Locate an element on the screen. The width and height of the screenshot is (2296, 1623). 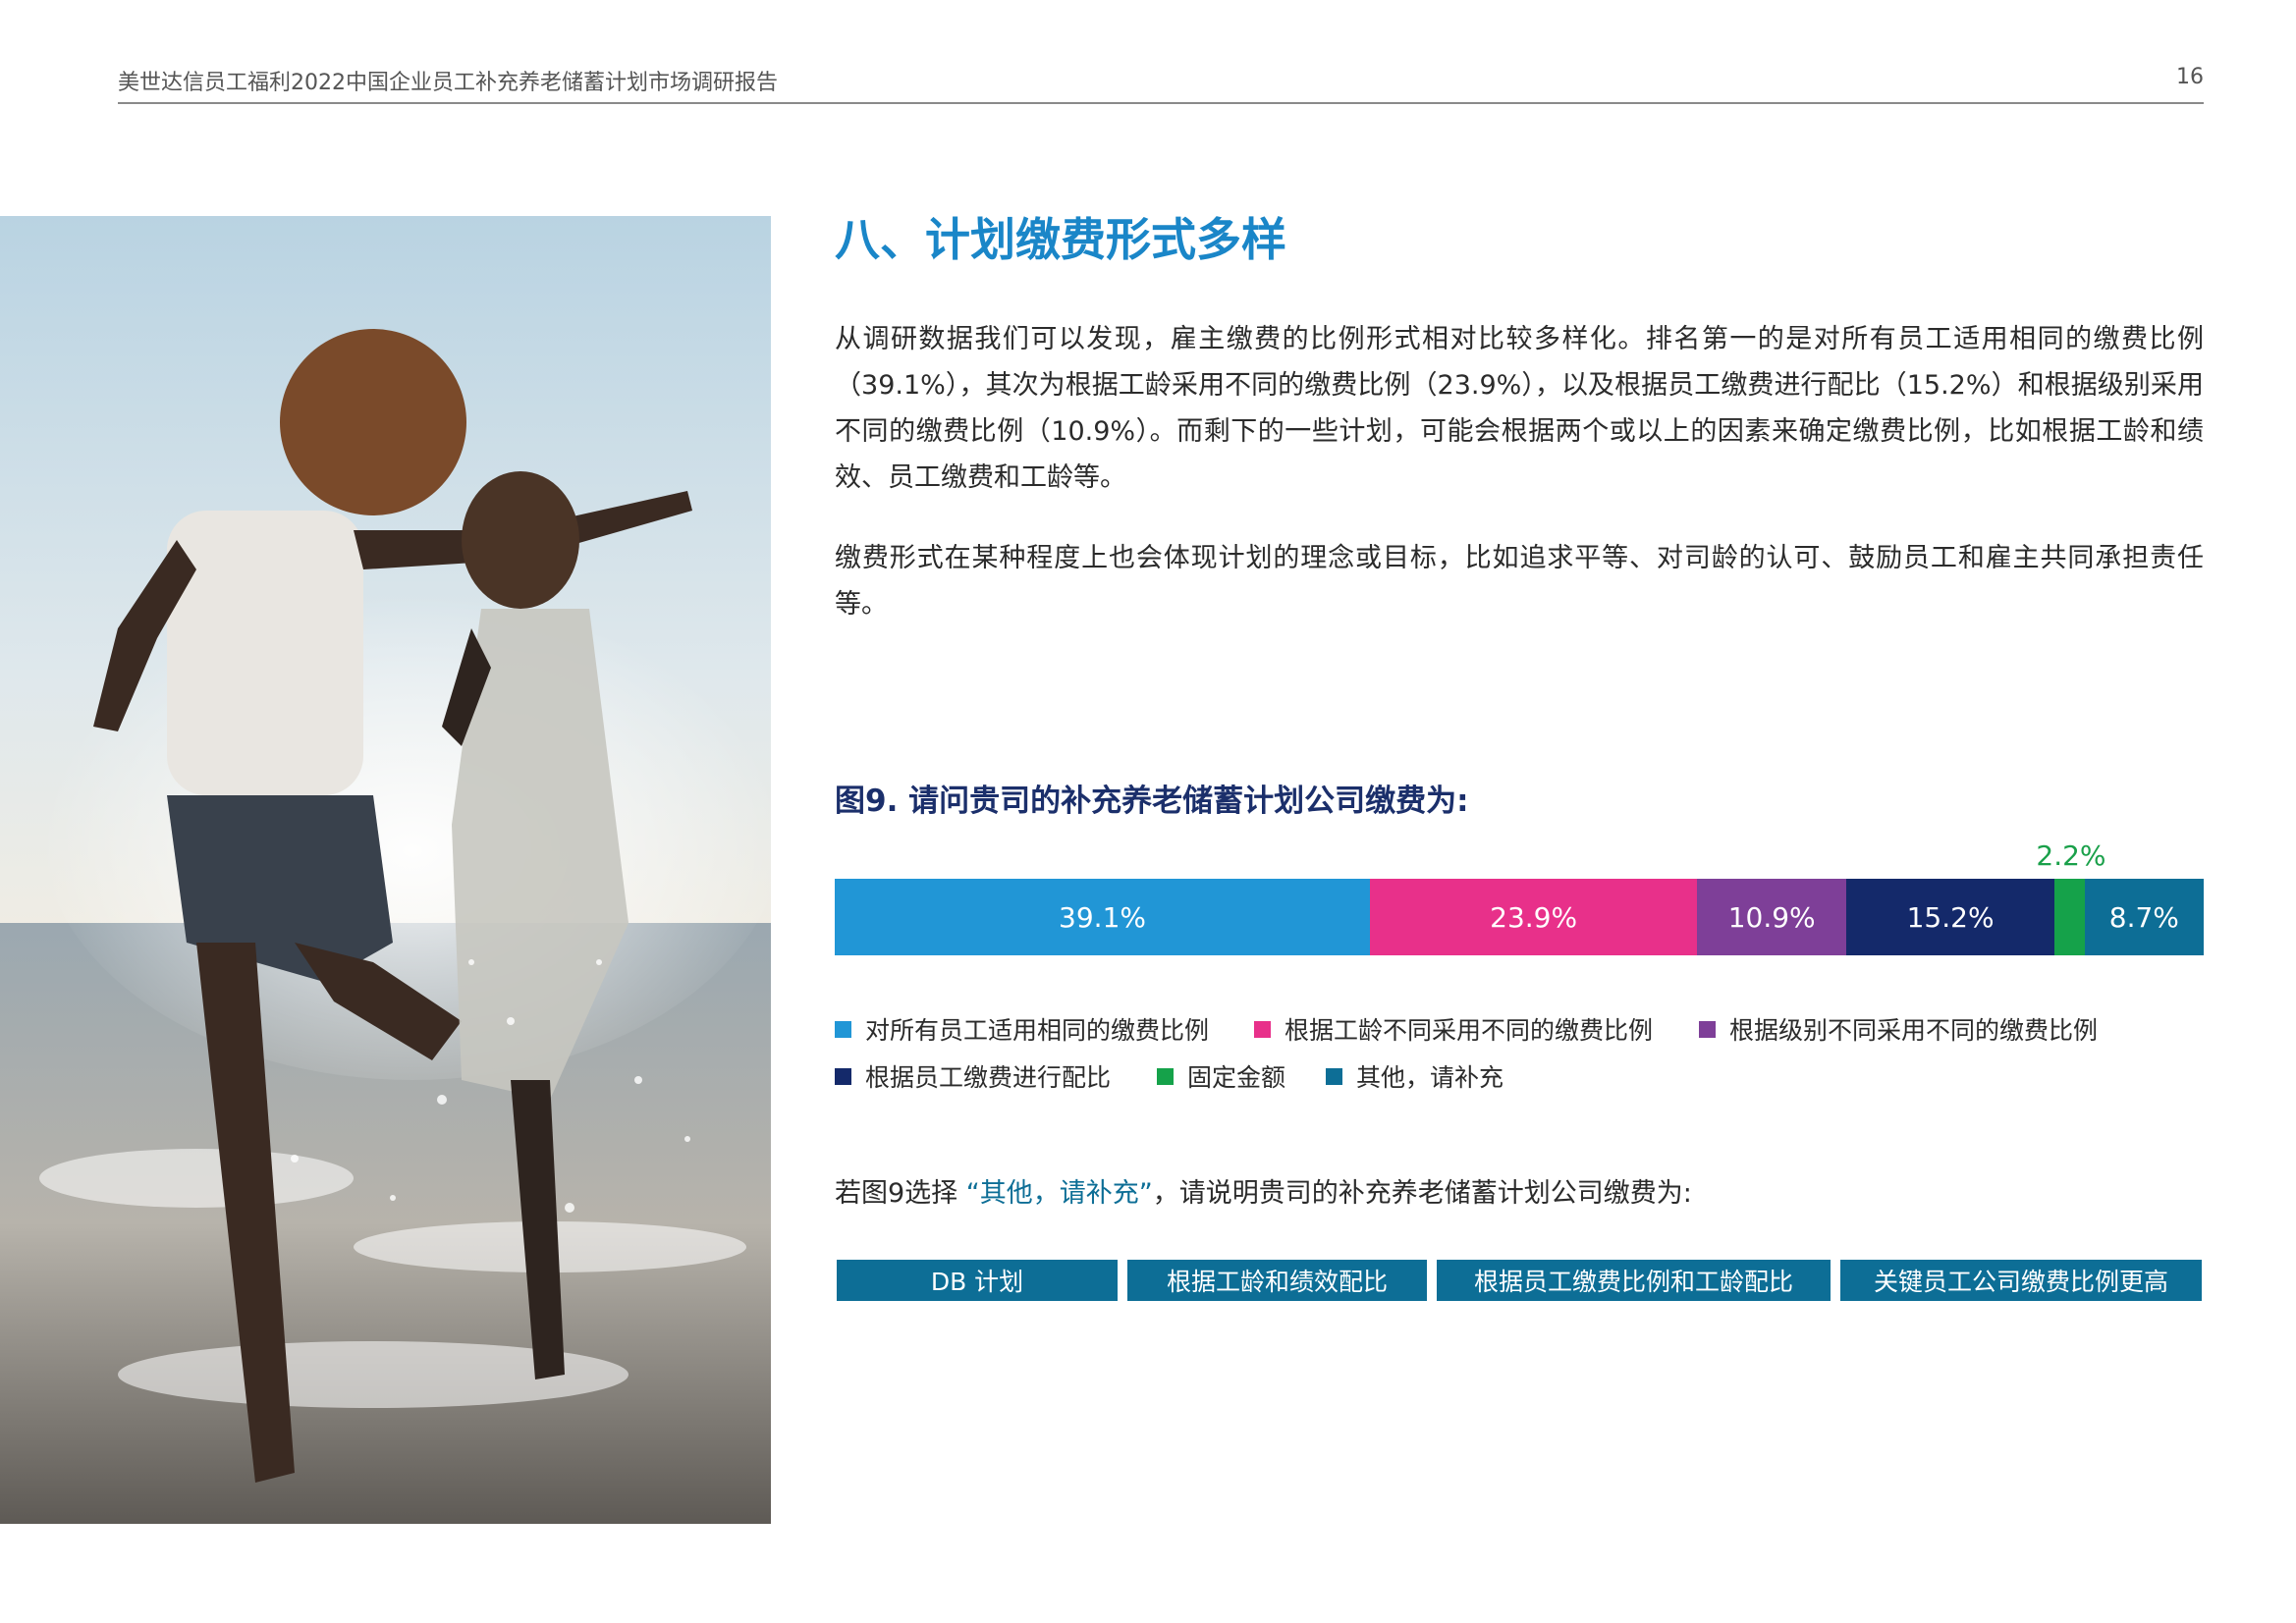
bar-segment: 15.2% is located at coordinates (1950, 917).